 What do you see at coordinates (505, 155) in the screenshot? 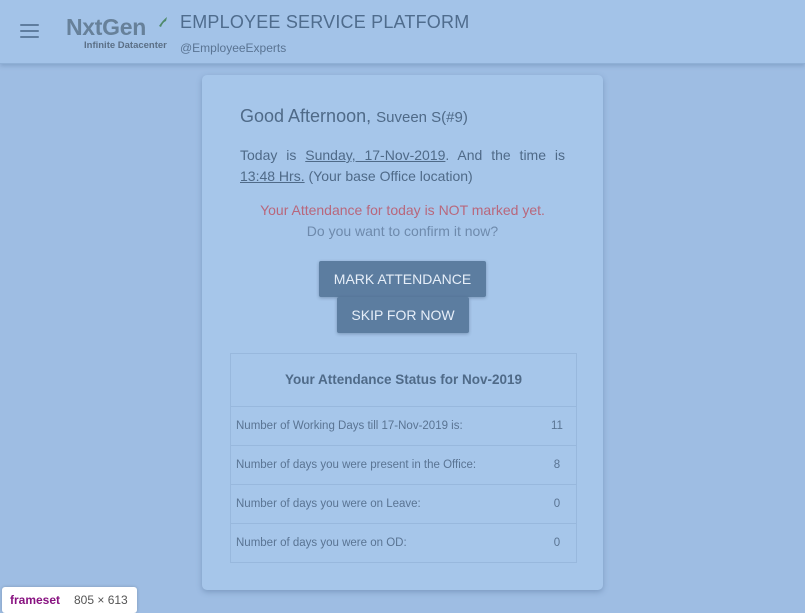
I see `date-middle: . And the time is` at bounding box center [505, 155].